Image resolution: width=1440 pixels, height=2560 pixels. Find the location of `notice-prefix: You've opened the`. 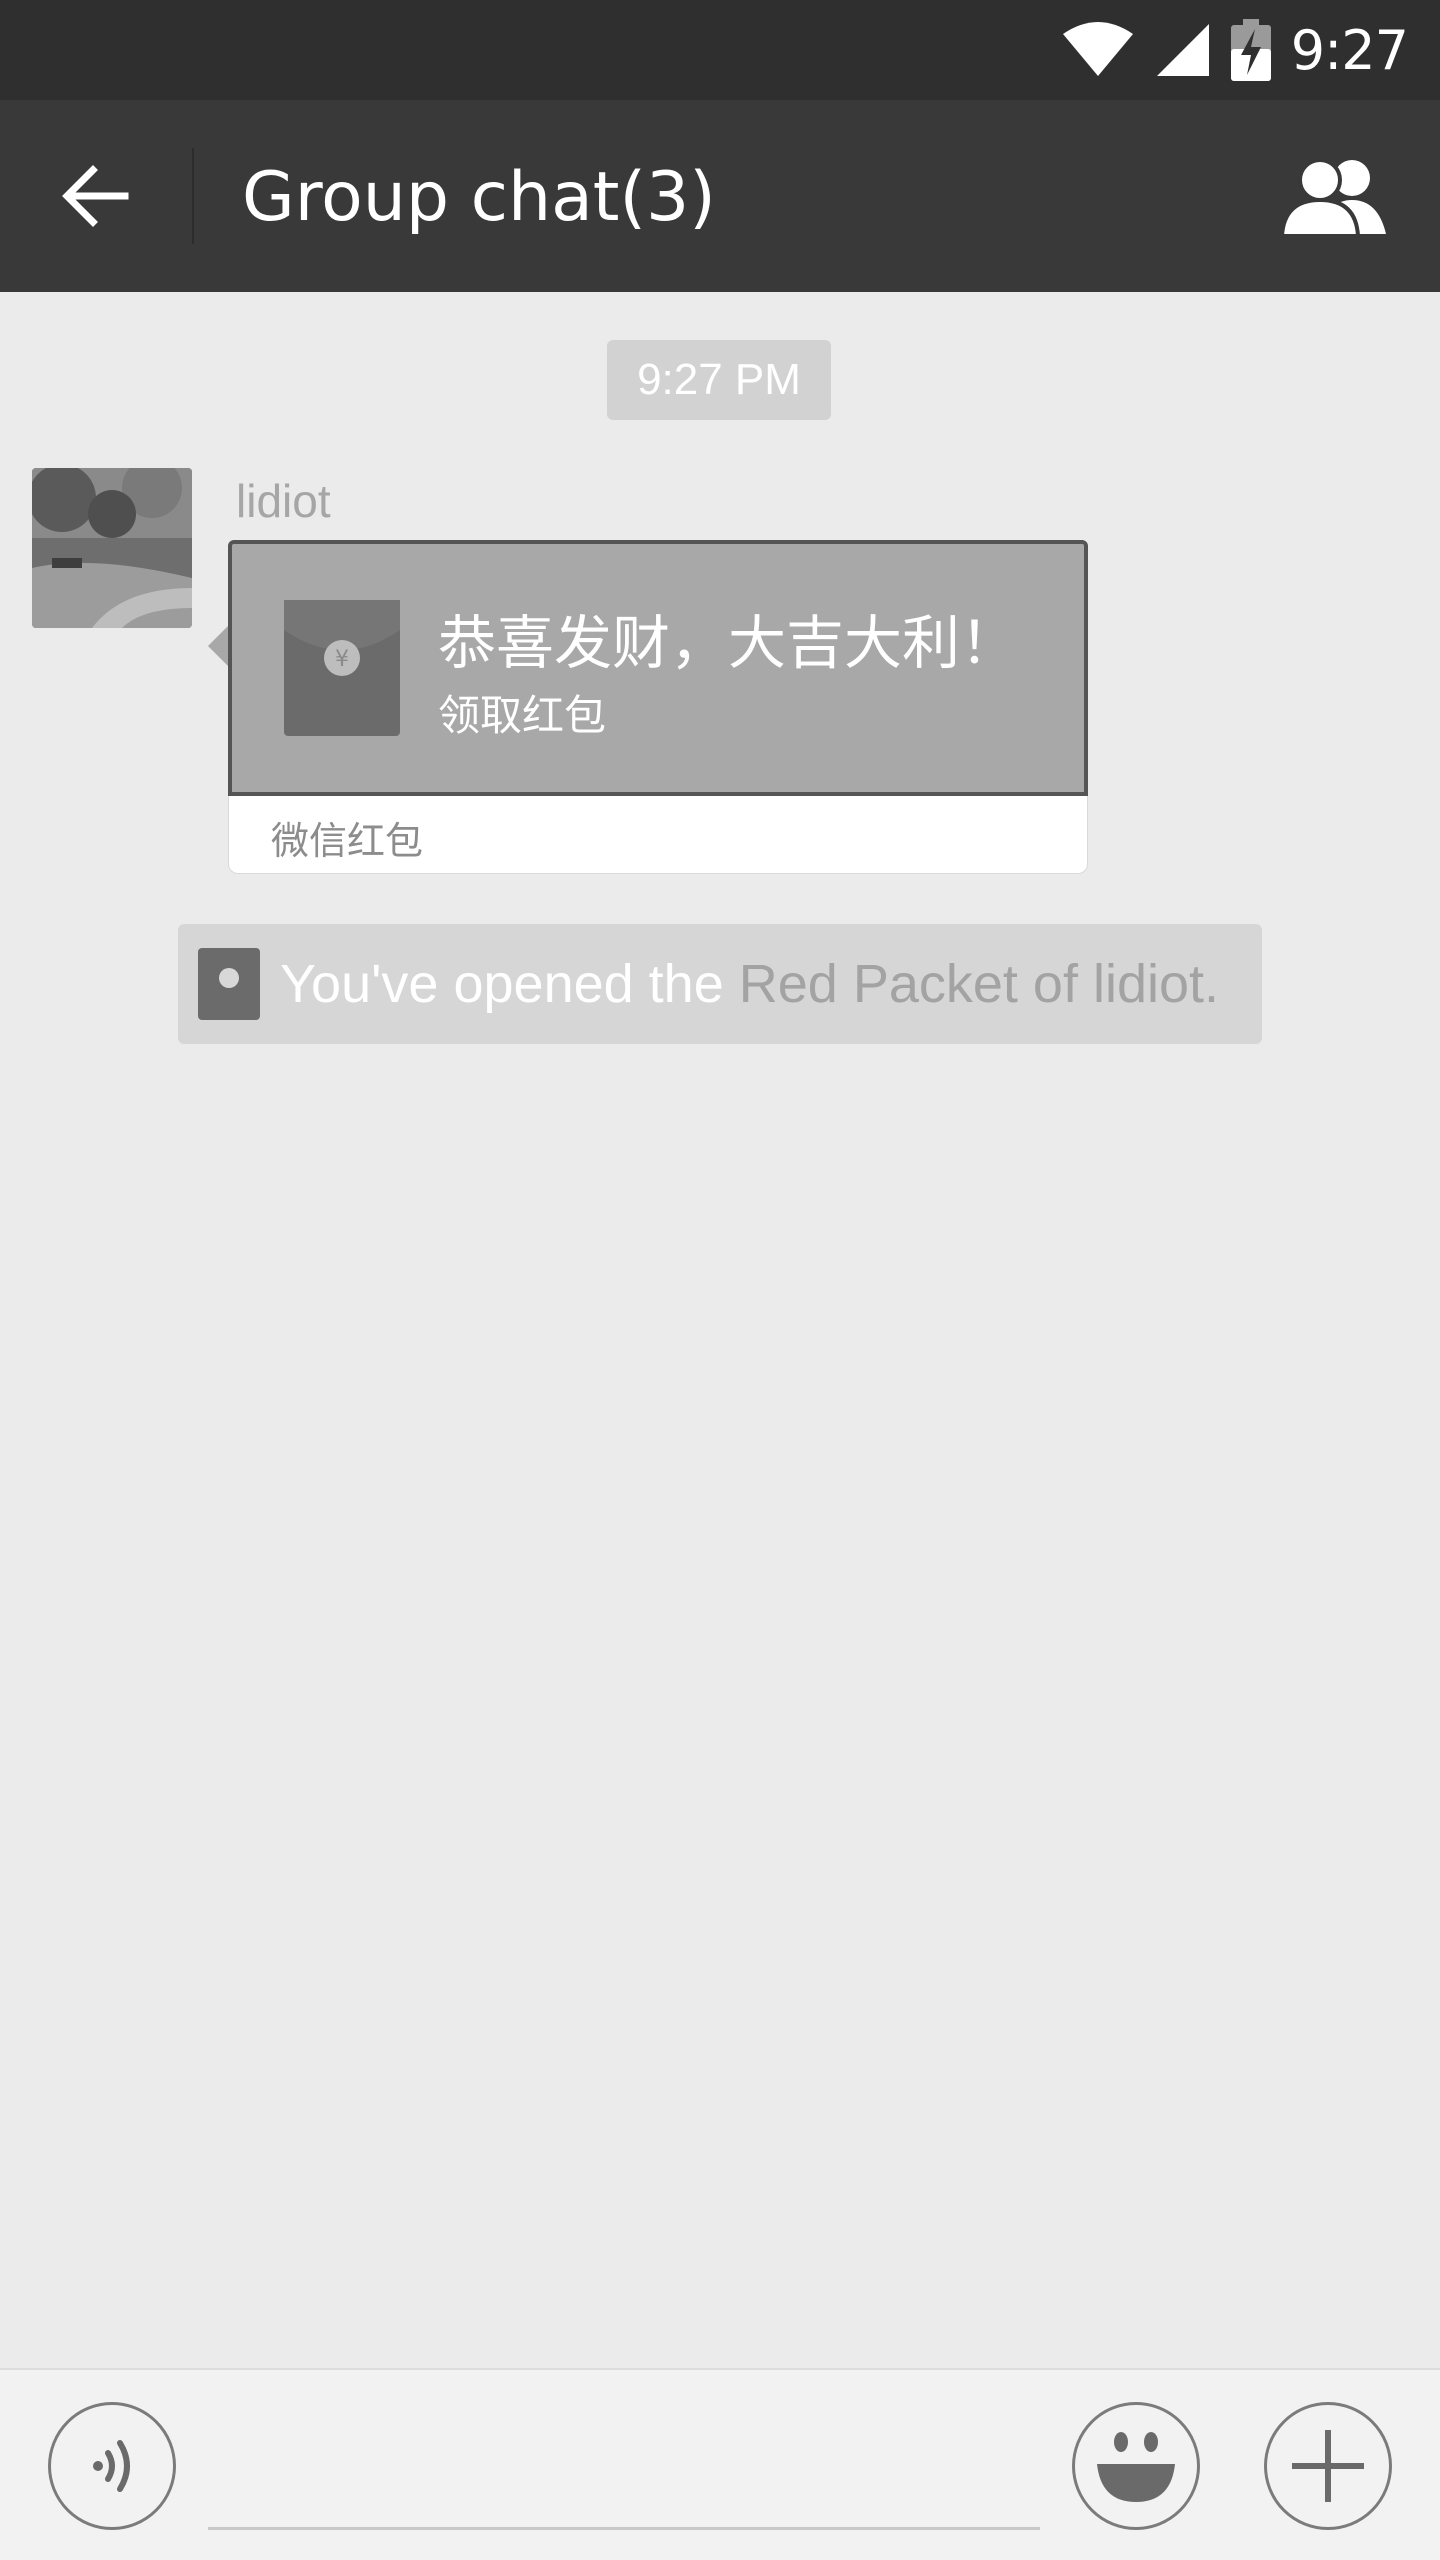

notice-prefix: You've opened the is located at coordinates (509, 984).